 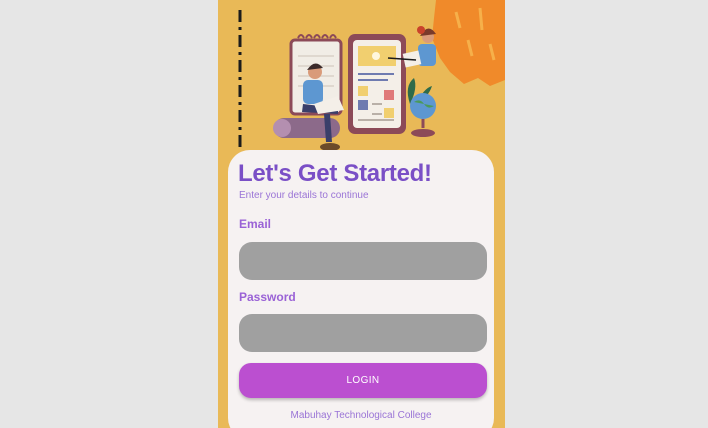 I want to click on college-footer: Mabuhay Technological College, so click(x=361, y=415).